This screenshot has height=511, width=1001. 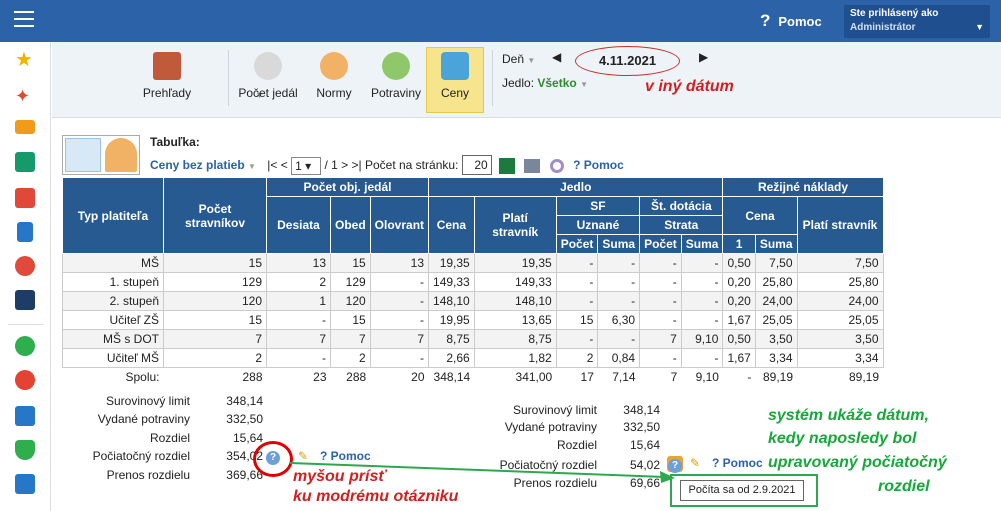 What do you see at coordinates (83, 155) in the screenshot?
I see `people-money-icon` at bounding box center [83, 155].